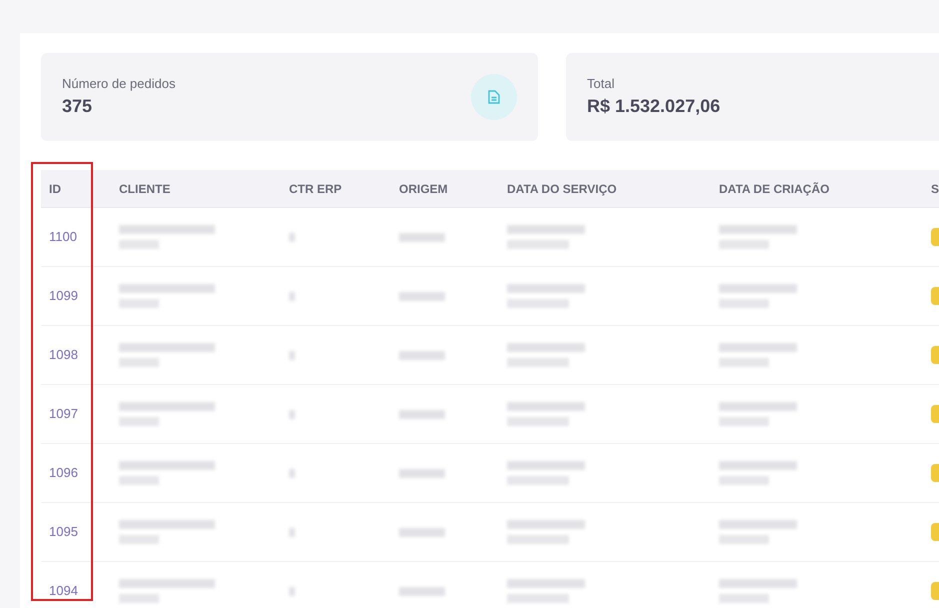 The image size is (939, 608). Describe the element at coordinates (78, 106) in the screenshot. I see `stat-value: 375` at that location.